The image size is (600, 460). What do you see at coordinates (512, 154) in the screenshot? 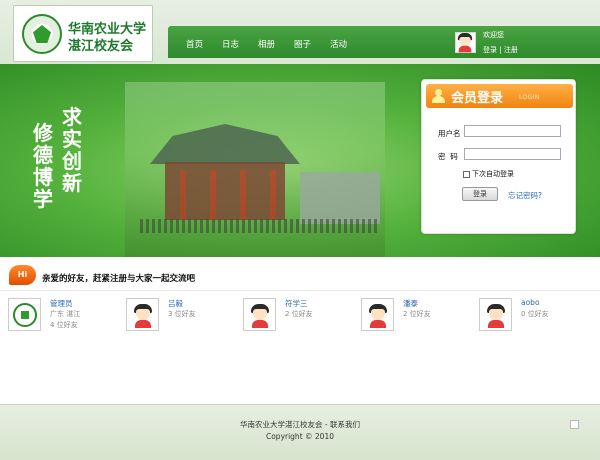
I see `password-input` at bounding box center [512, 154].